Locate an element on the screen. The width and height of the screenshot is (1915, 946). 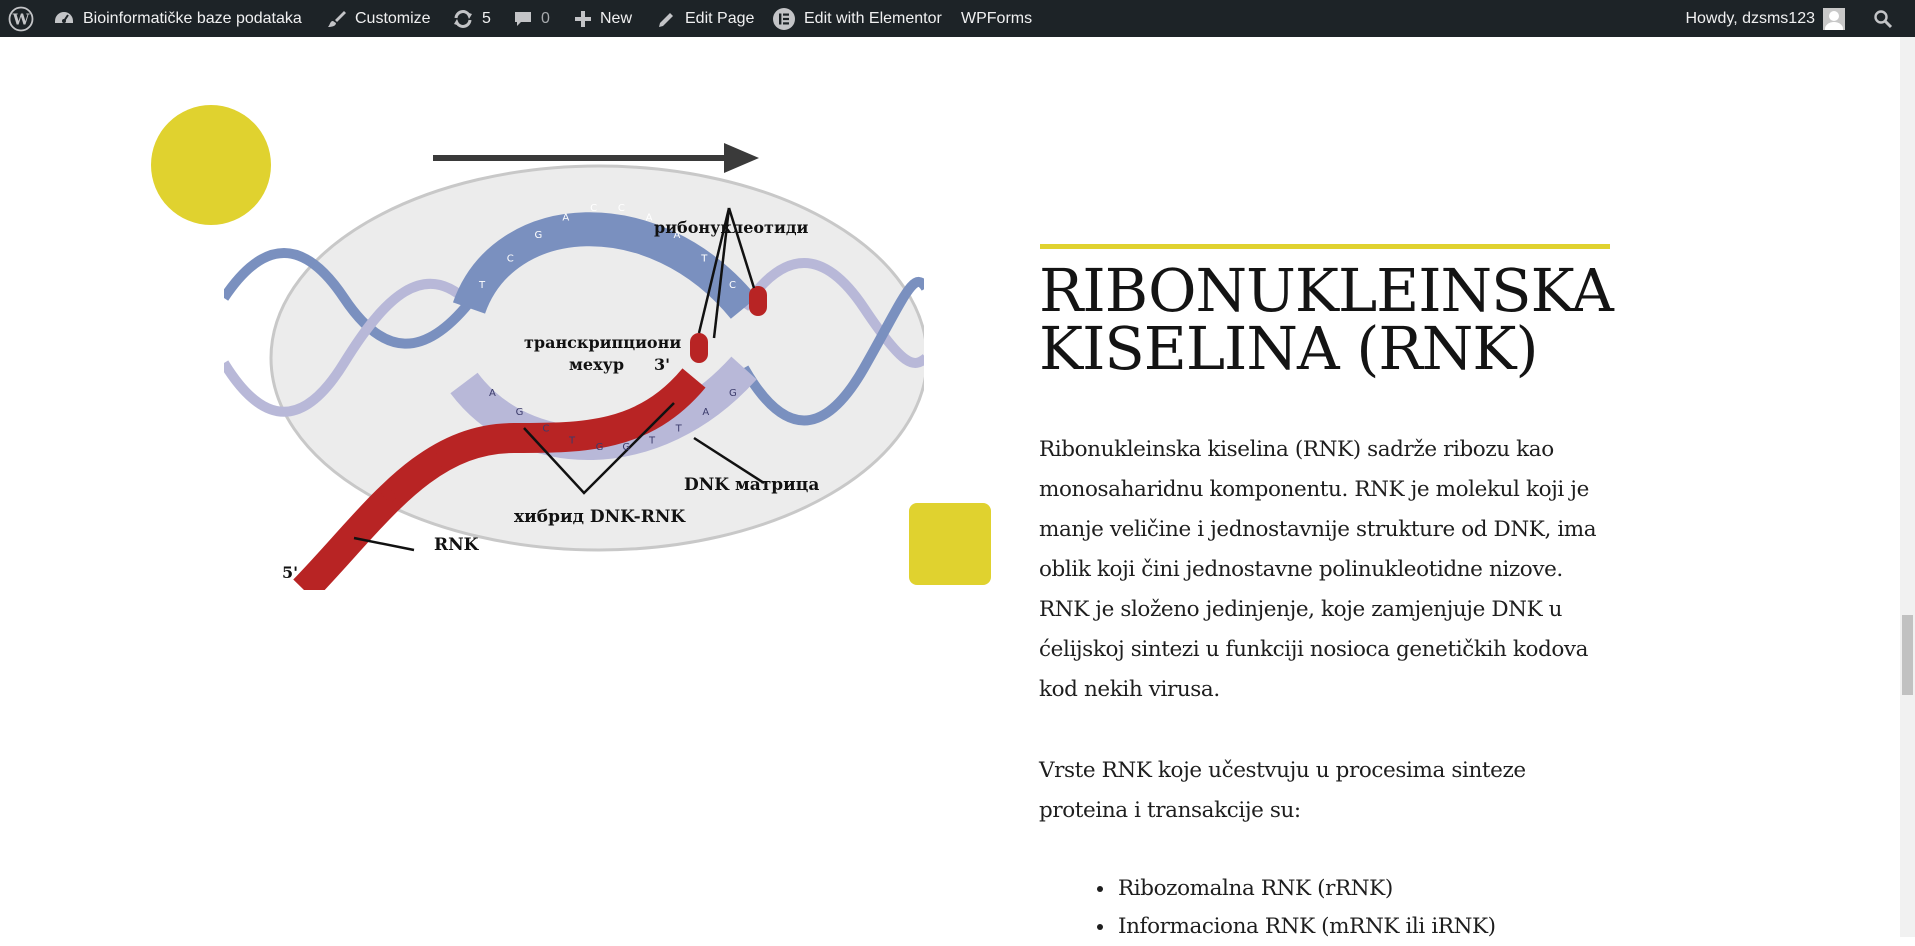
decorative-yellow-square is located at coordinates (950, 544).